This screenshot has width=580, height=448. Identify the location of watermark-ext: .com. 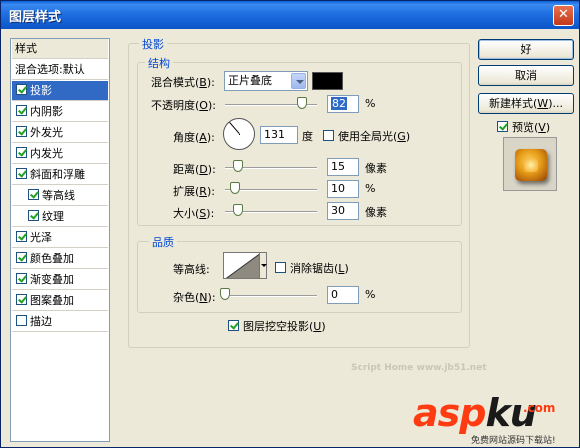
(539, 408).